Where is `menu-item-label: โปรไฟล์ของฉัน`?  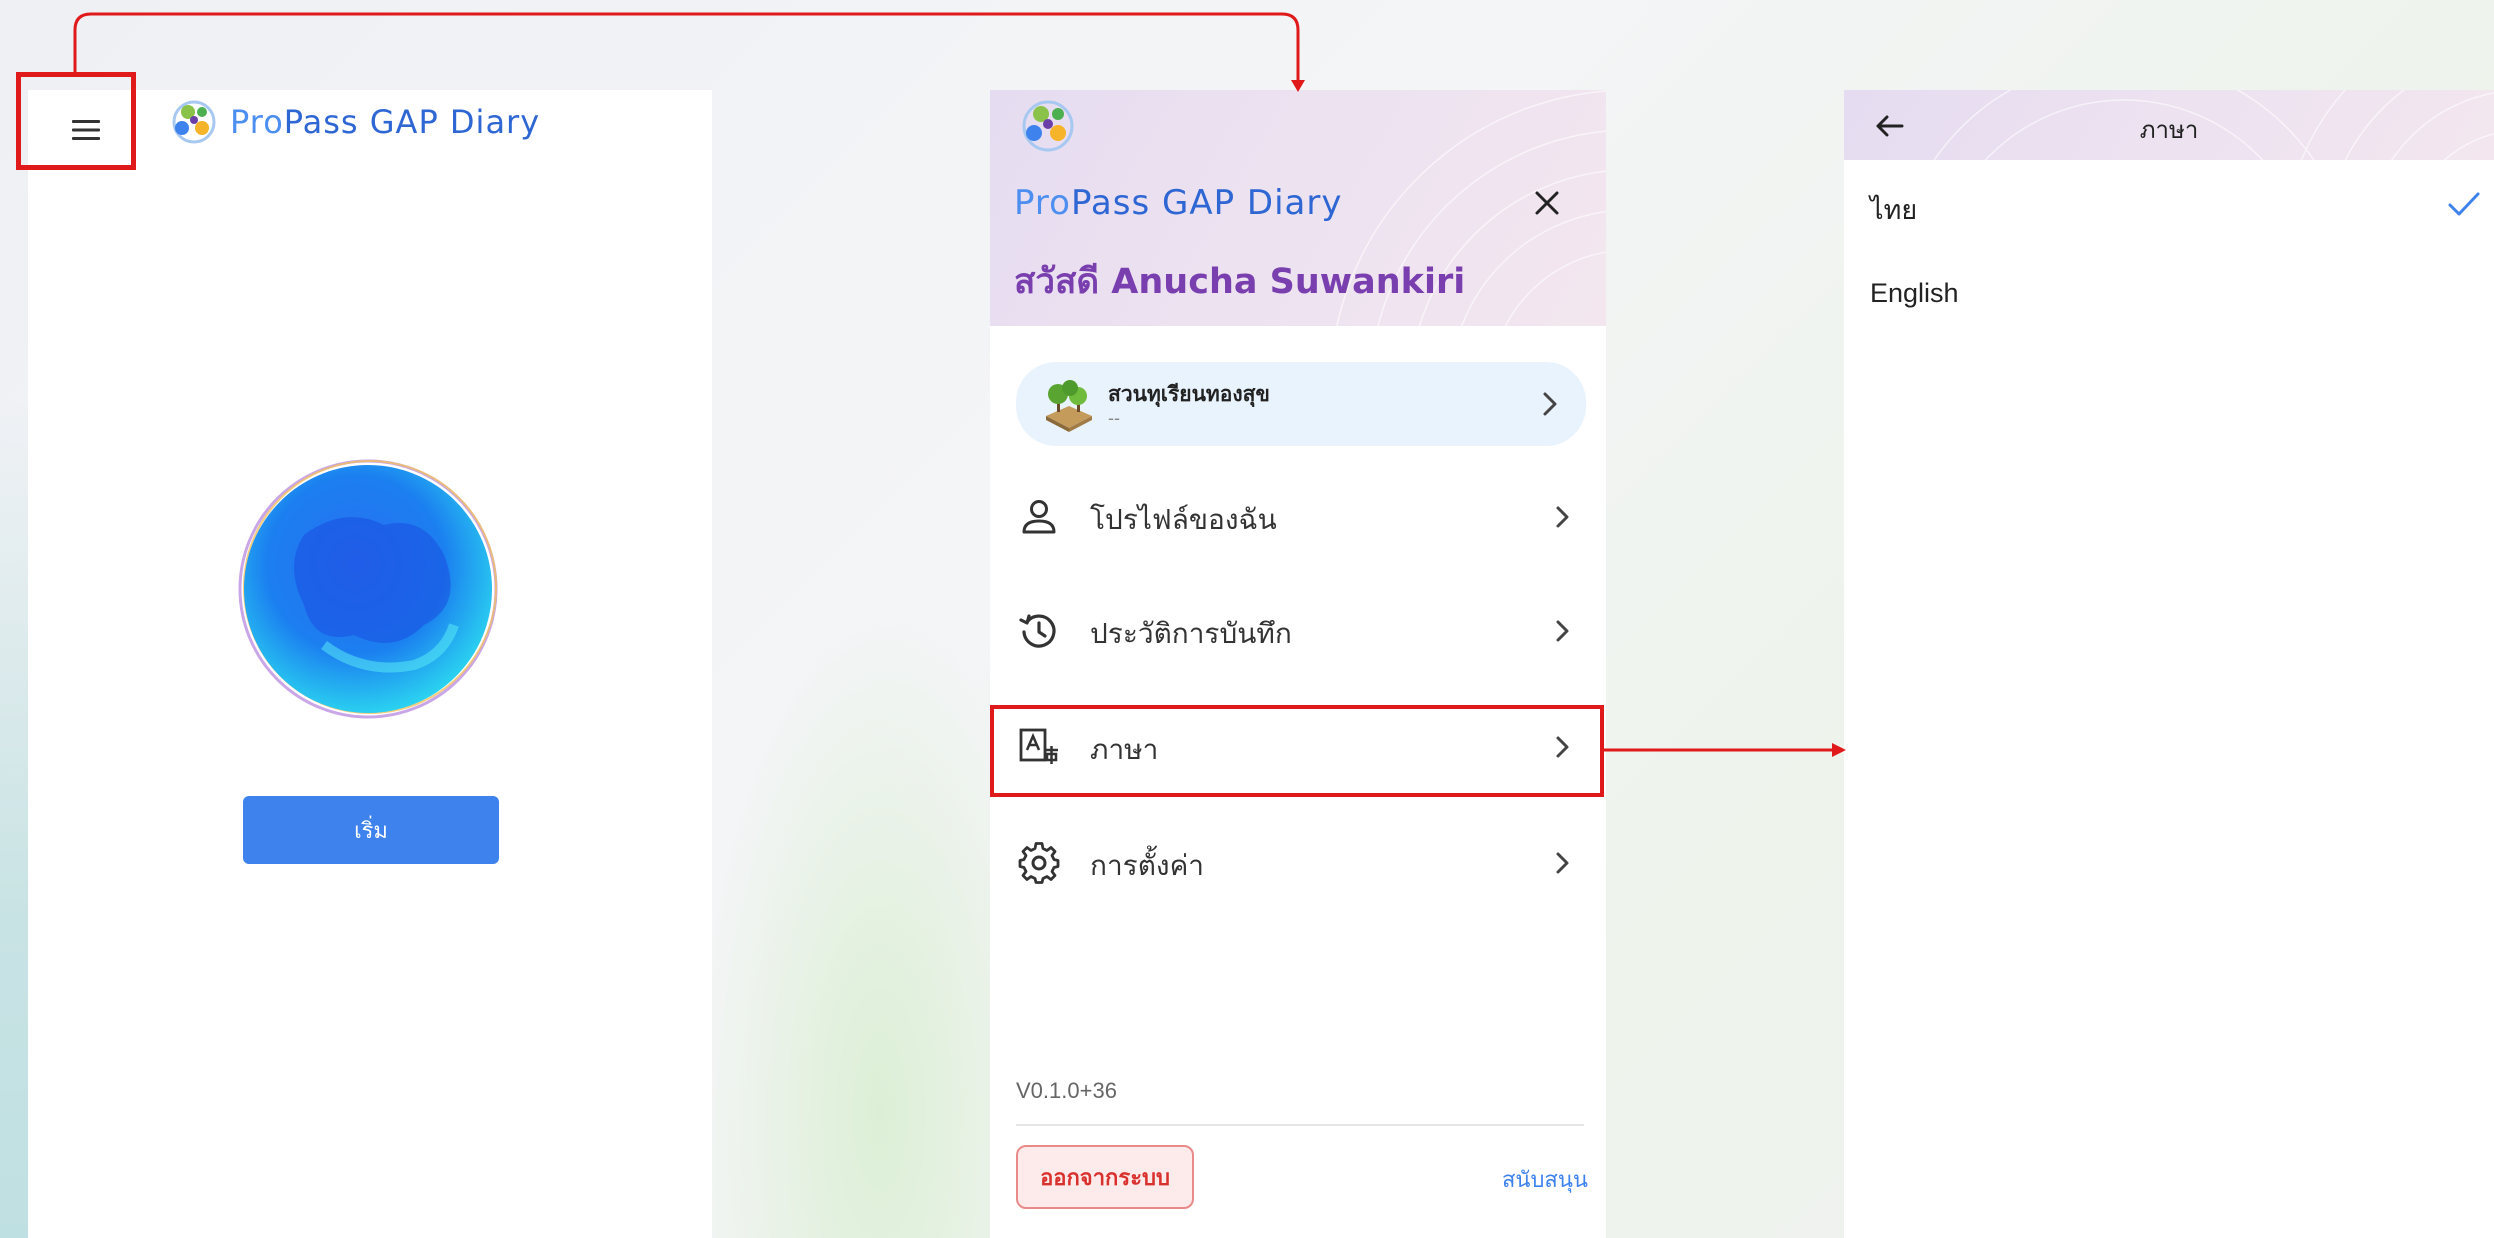 menu-item-label: โปรไฟล์ของฉัน is located at coordinates (1183, 519).